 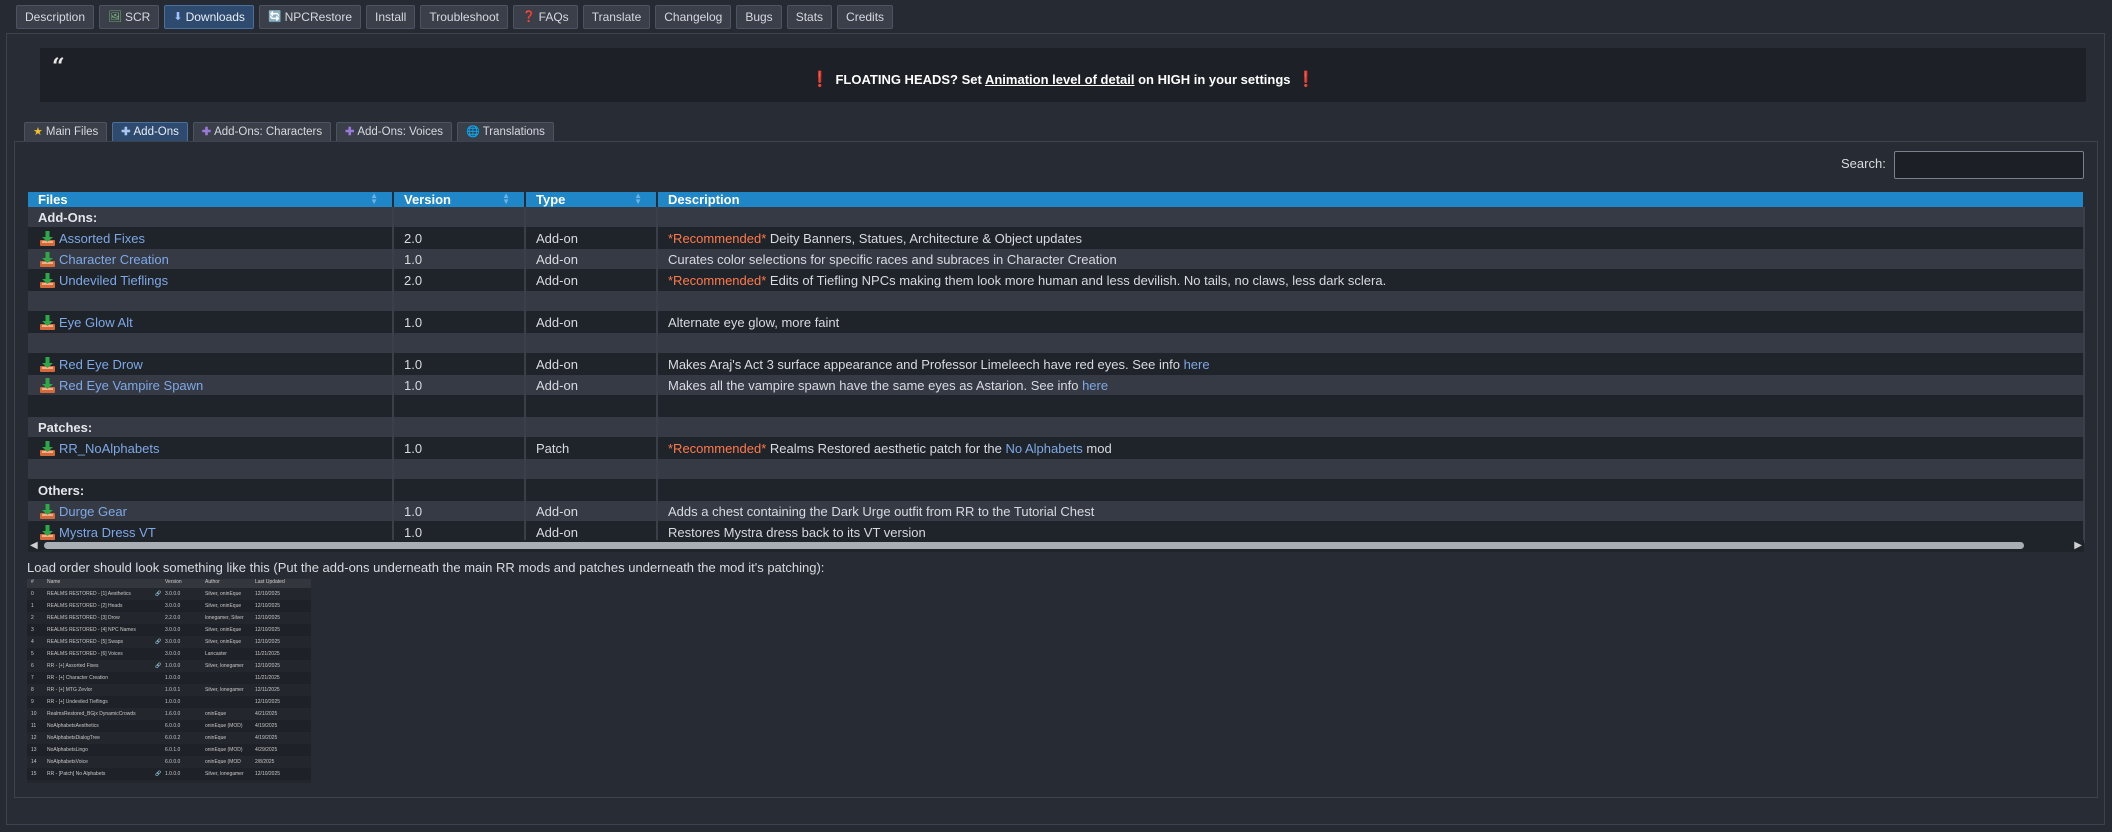 I want to click on load-order-cell: 11, so click(x=34, y=726).